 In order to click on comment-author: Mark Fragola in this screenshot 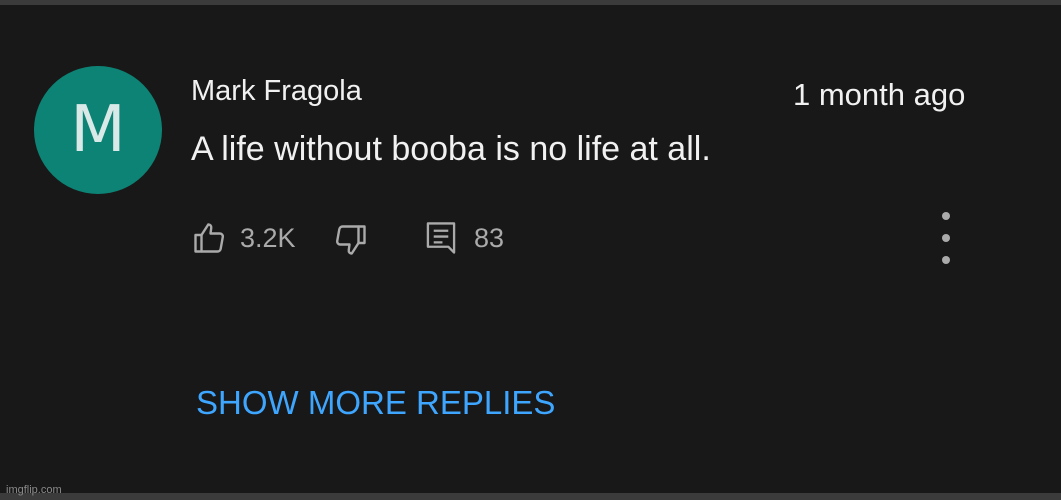, I will do `click(276, 91)`.